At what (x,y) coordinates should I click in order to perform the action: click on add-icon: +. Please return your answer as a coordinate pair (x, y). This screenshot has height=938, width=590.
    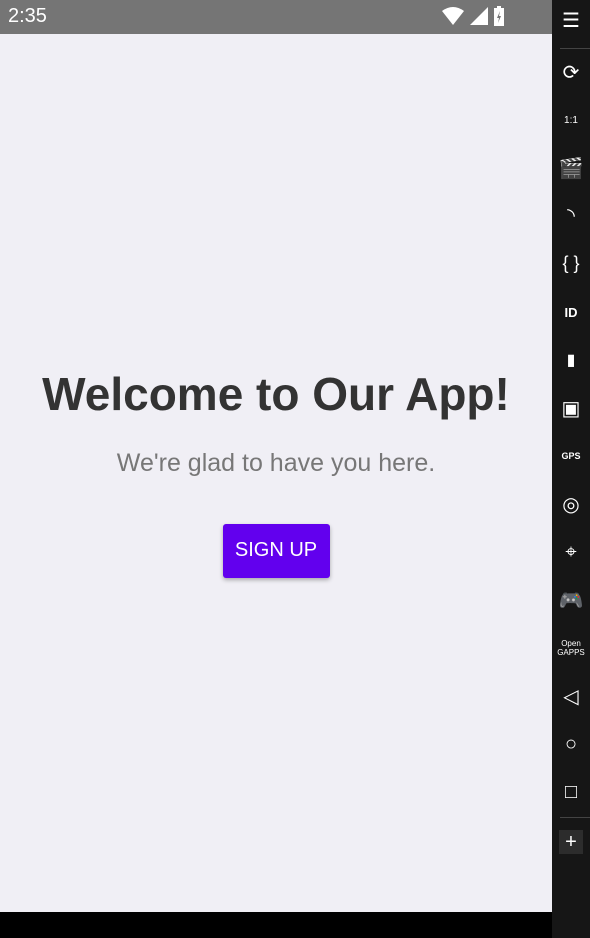
    Looking at the image, I should click on (571, 842).